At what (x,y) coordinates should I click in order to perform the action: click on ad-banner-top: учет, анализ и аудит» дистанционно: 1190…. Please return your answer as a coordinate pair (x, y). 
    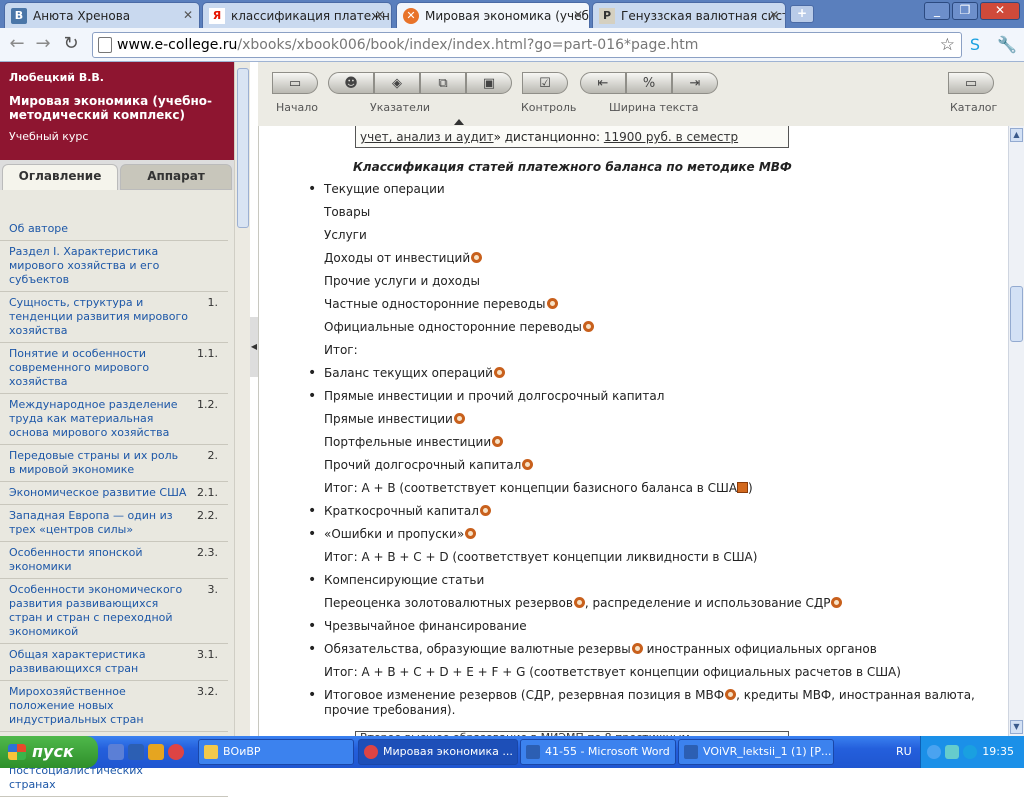
    Looking at the image, I should click on (572, 137).